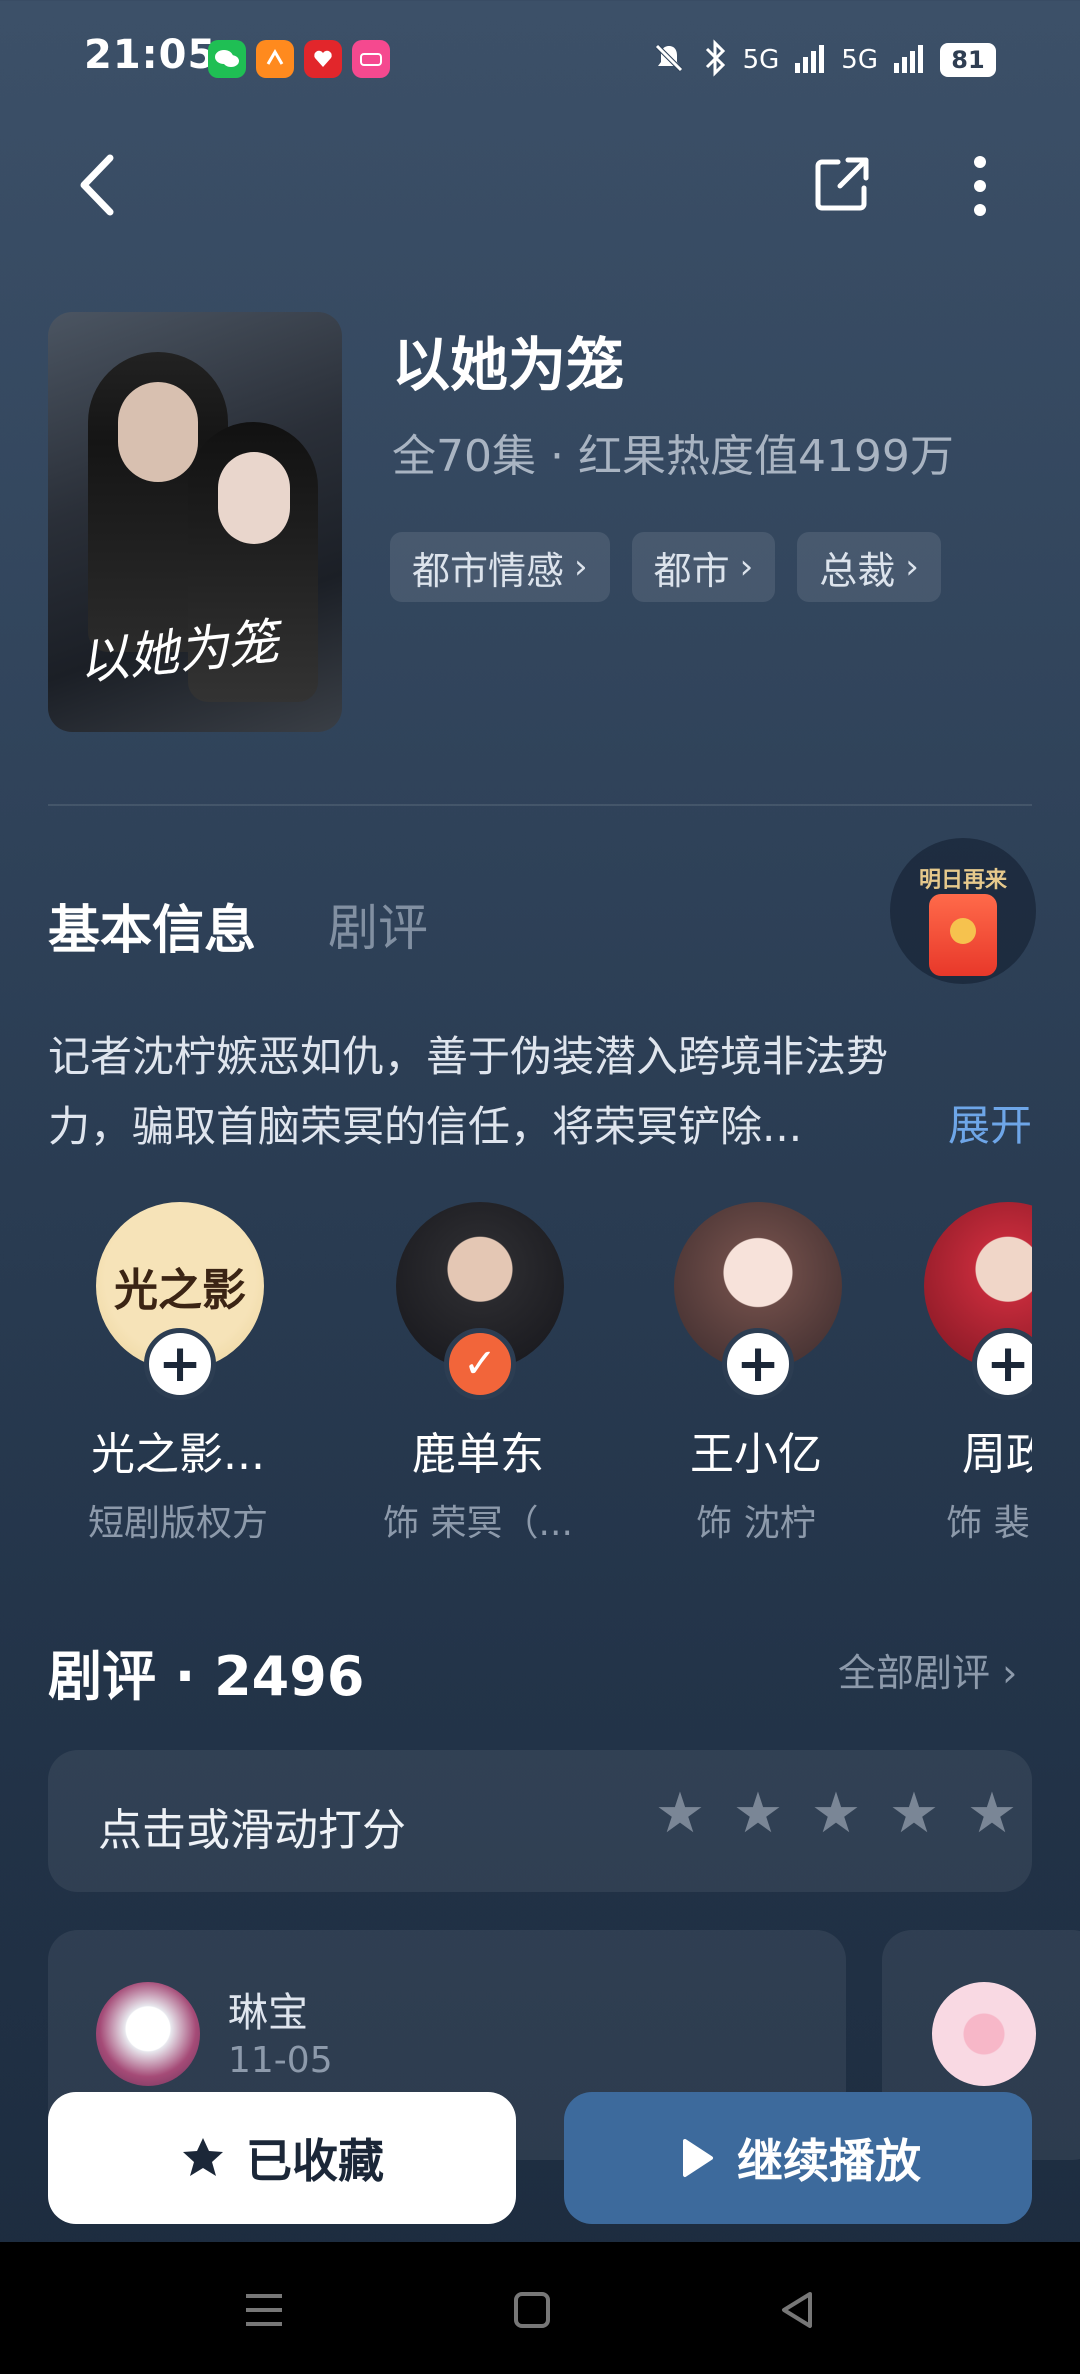  What do you see at coordinates (180, 1290) in the screenshot?
I see `studio-logo: 光之影` at bounding box center [180, 1290].